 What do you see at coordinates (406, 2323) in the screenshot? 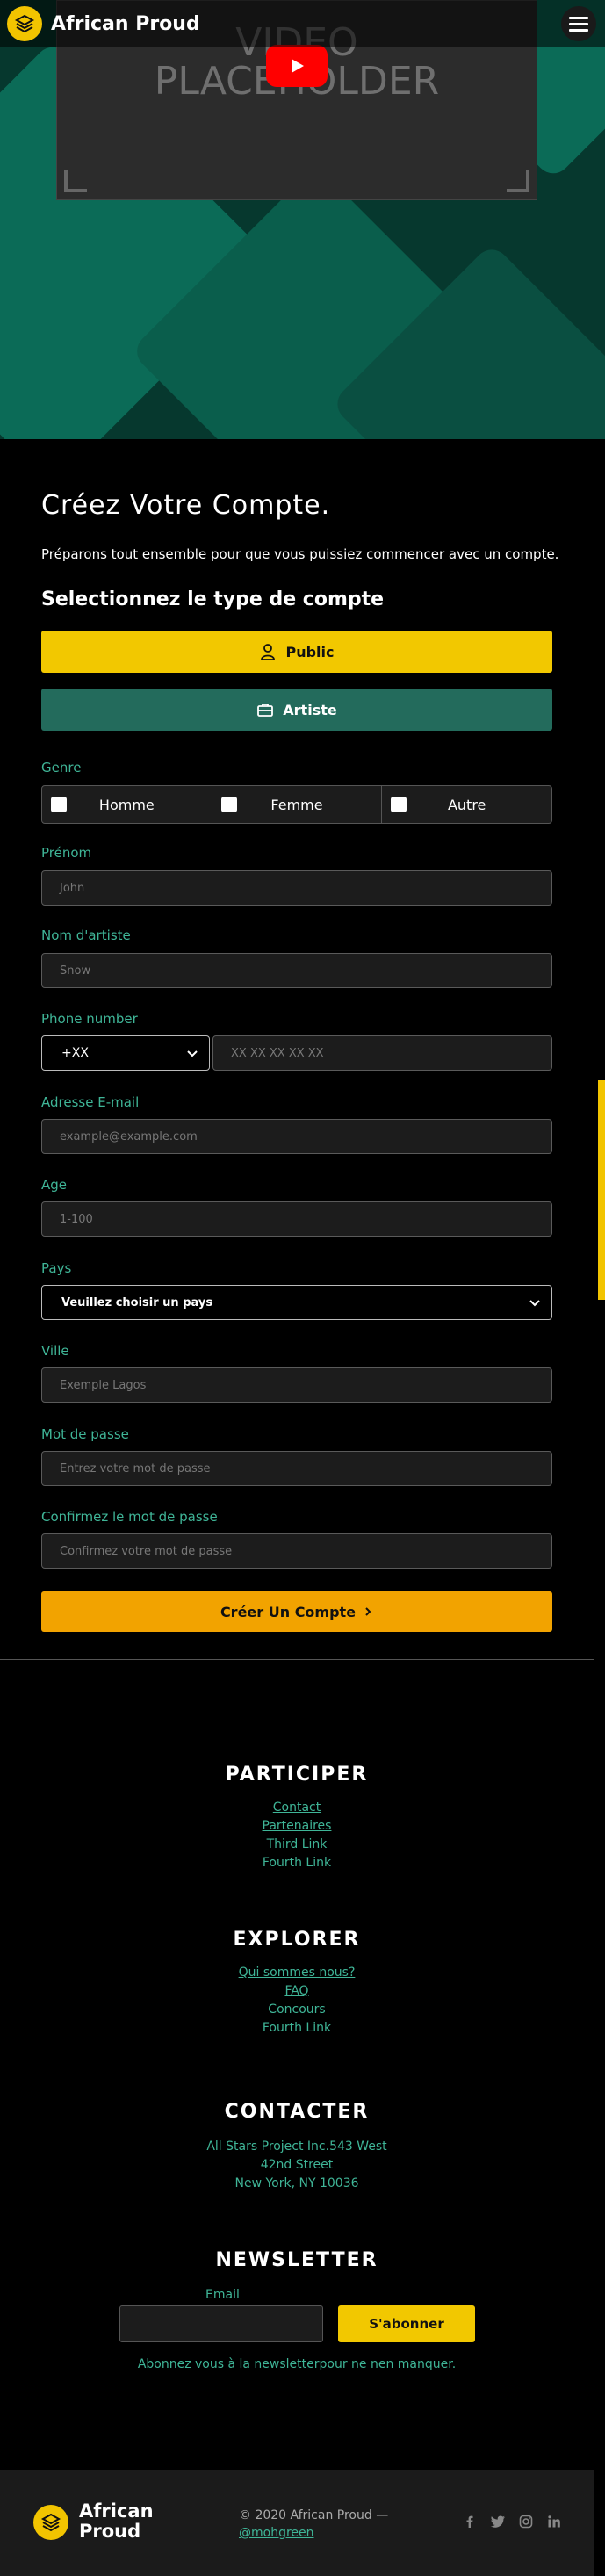
I see `subscribe-button: S'abonner` at bounding box center [406, 2323].